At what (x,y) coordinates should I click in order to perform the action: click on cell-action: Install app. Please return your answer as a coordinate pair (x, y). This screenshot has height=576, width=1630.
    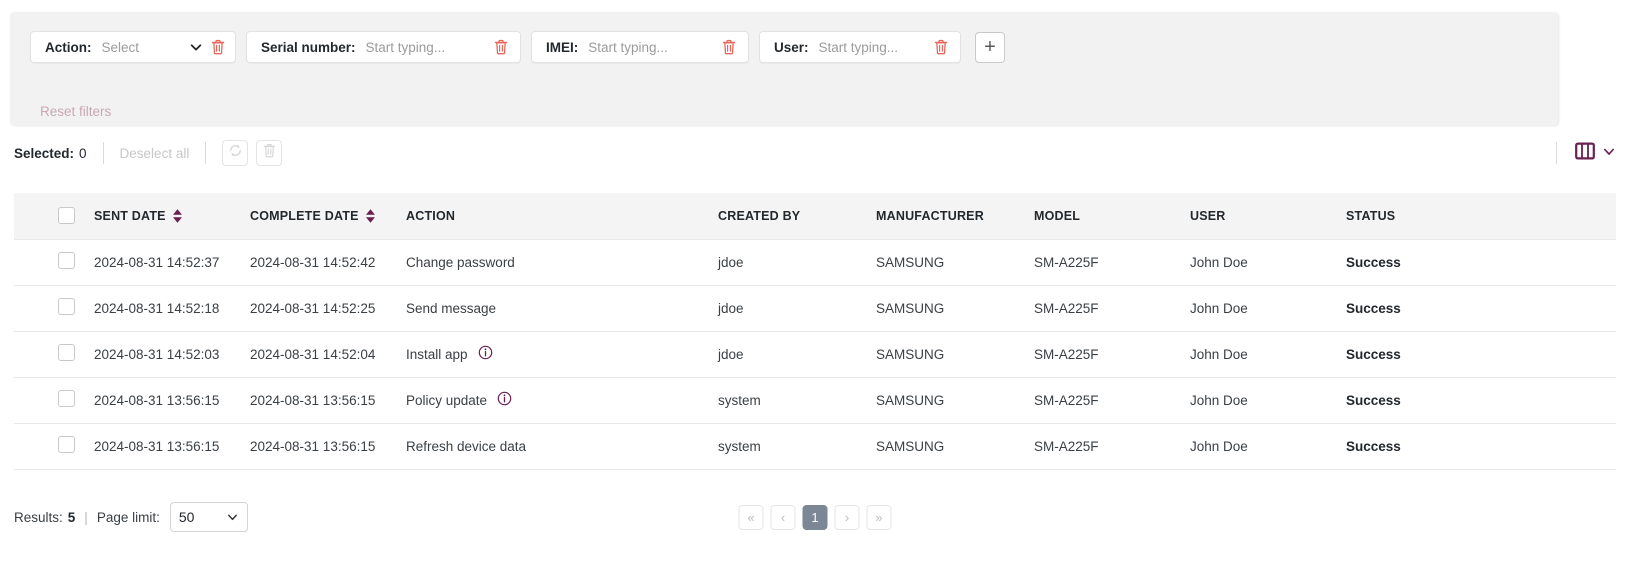
    Looking at the image, I should click on (548, 354).